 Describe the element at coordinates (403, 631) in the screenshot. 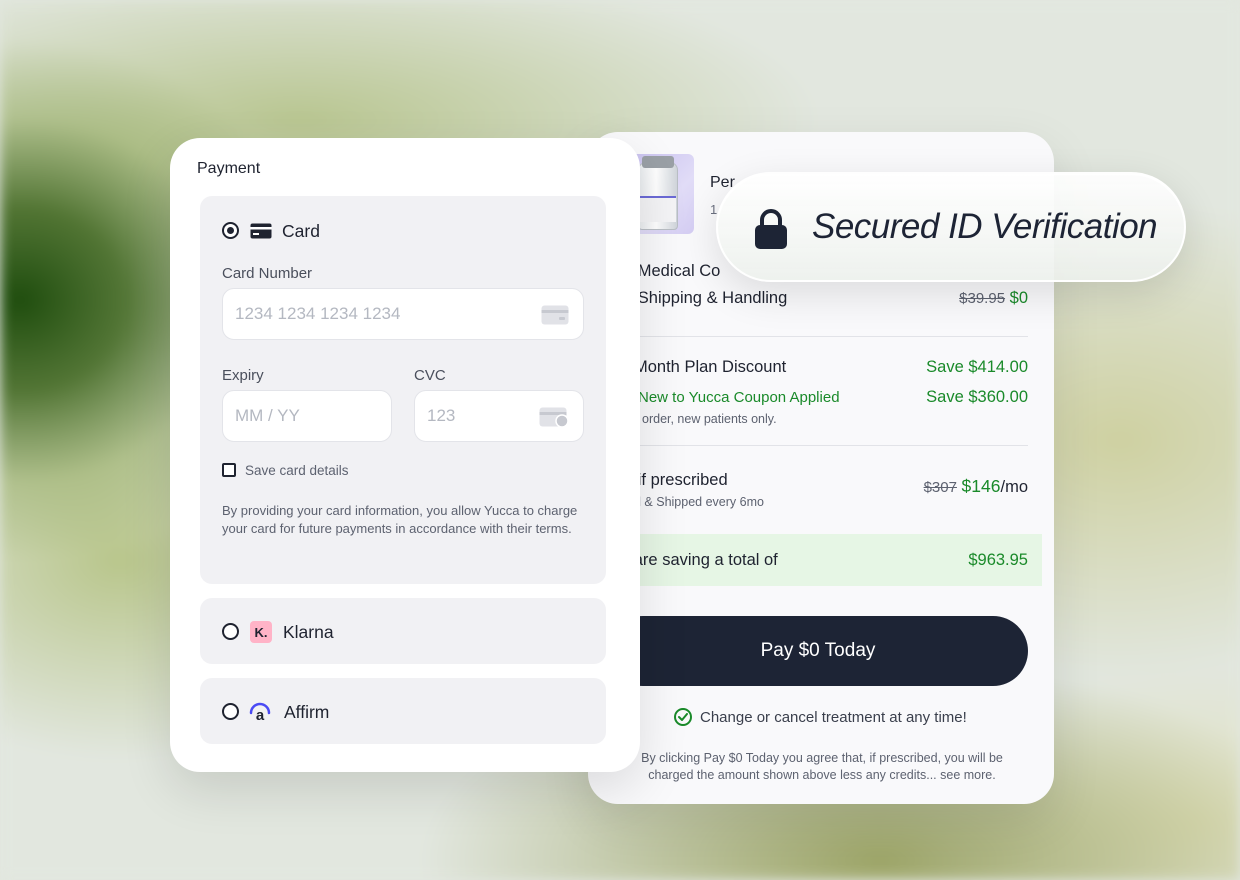

I see `klarna-method-panel: K. Klarna` at that location.